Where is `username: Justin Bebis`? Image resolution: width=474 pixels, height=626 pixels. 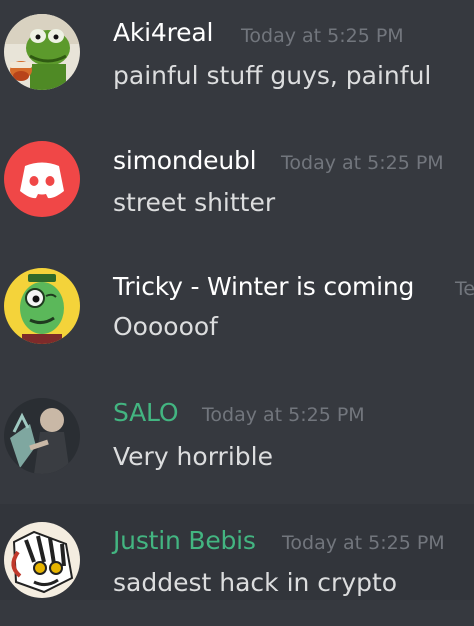 username: Justin Bebis is located at coordinates (184, 540).